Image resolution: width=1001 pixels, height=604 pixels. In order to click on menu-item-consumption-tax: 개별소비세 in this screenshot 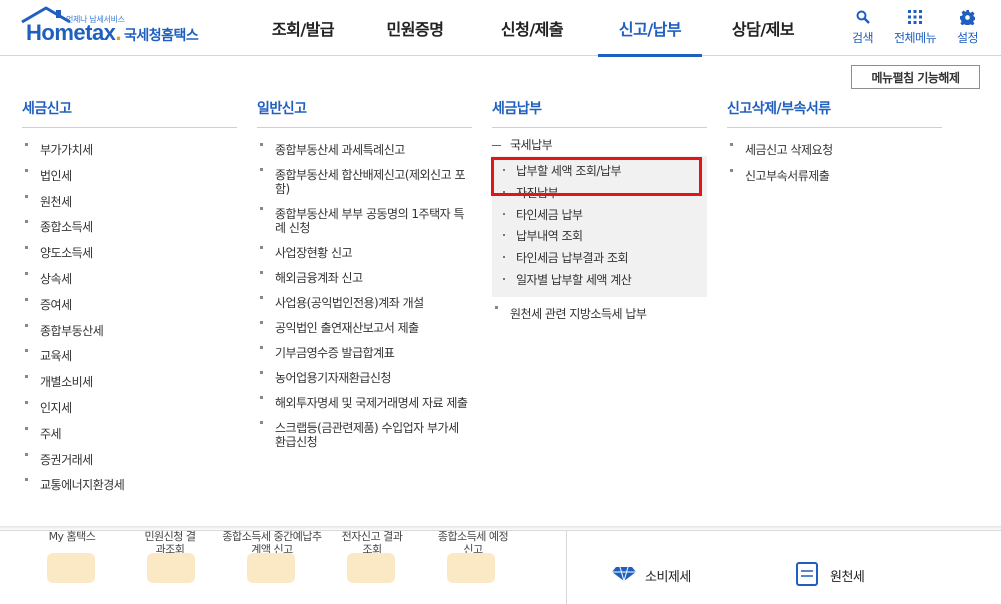, I will do `click(129, 382)`.